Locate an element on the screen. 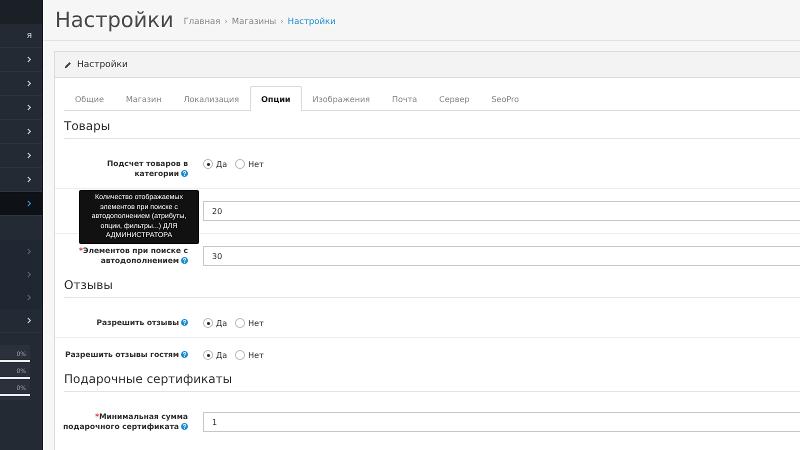 The height and width of the screenshot is (450, 800). section-heading: Подарочные сертификаты is located at coordinates (432, 382).